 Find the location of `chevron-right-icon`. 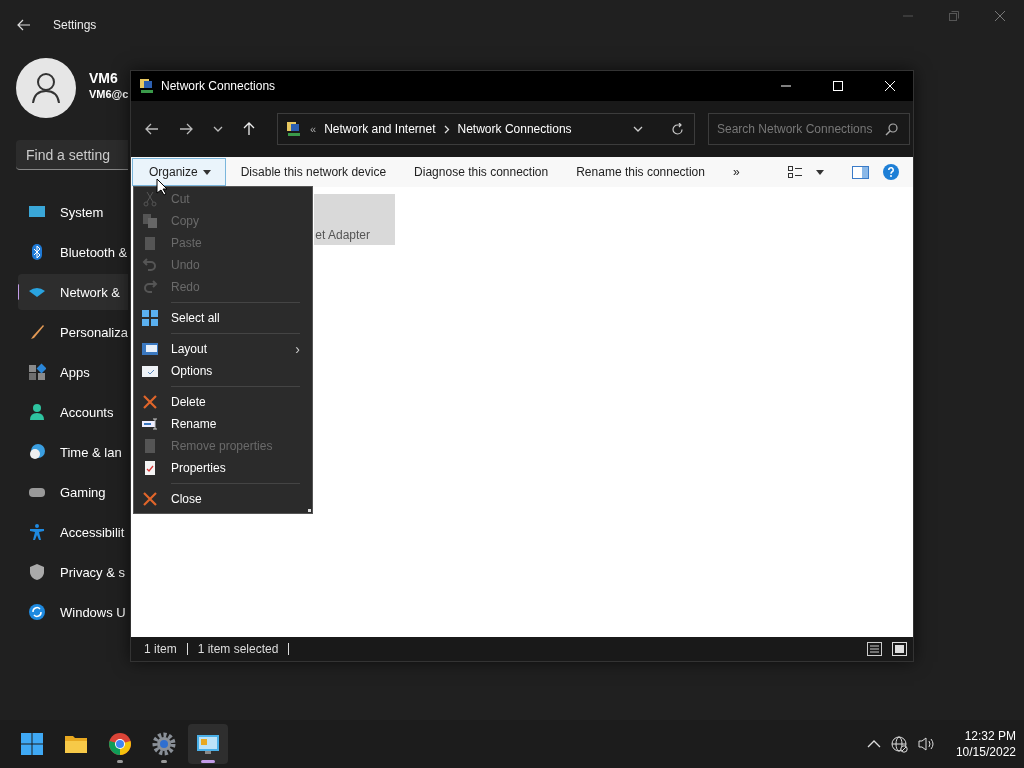

chevron-right-icon is located at coordinates (446, 129).